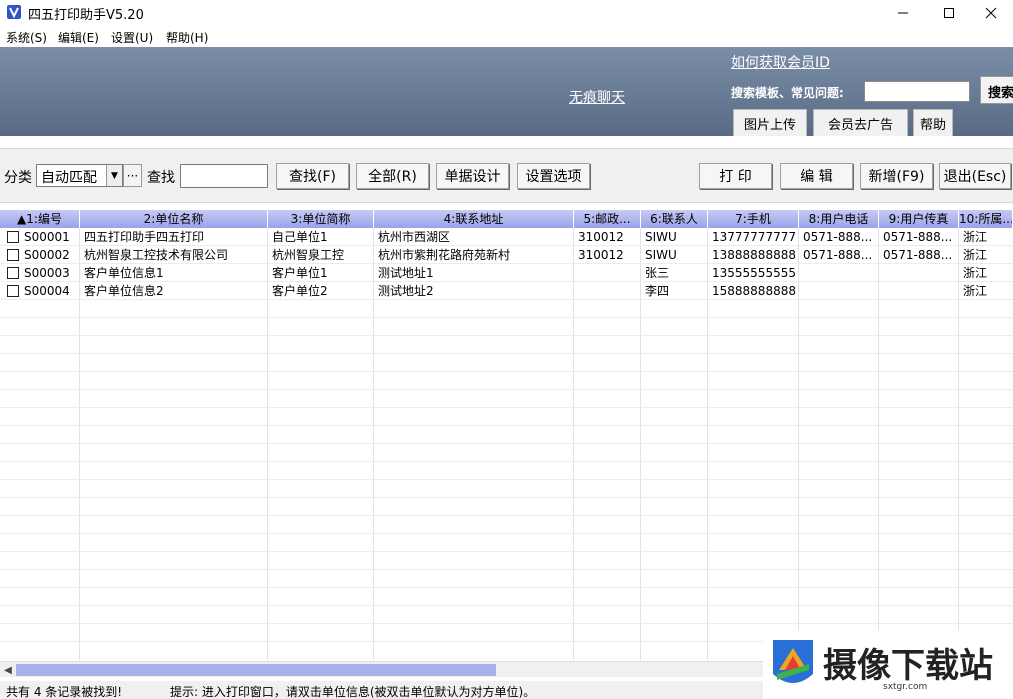 This screenshot has height=699, width=1013. I want to click on scroll-left-icon: ◀, so click(8, 670).